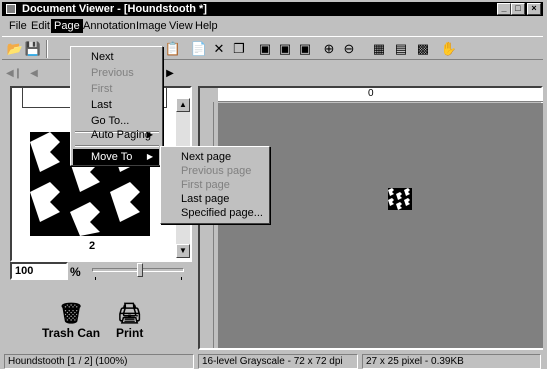 The height and width of the screenshot is (369, 547). What do you see at coordinates (451, 361) in the screenshot?
I see `status-image-size: 27 x 25 pixel - 0.39KB` at bounding box center [451, 361].